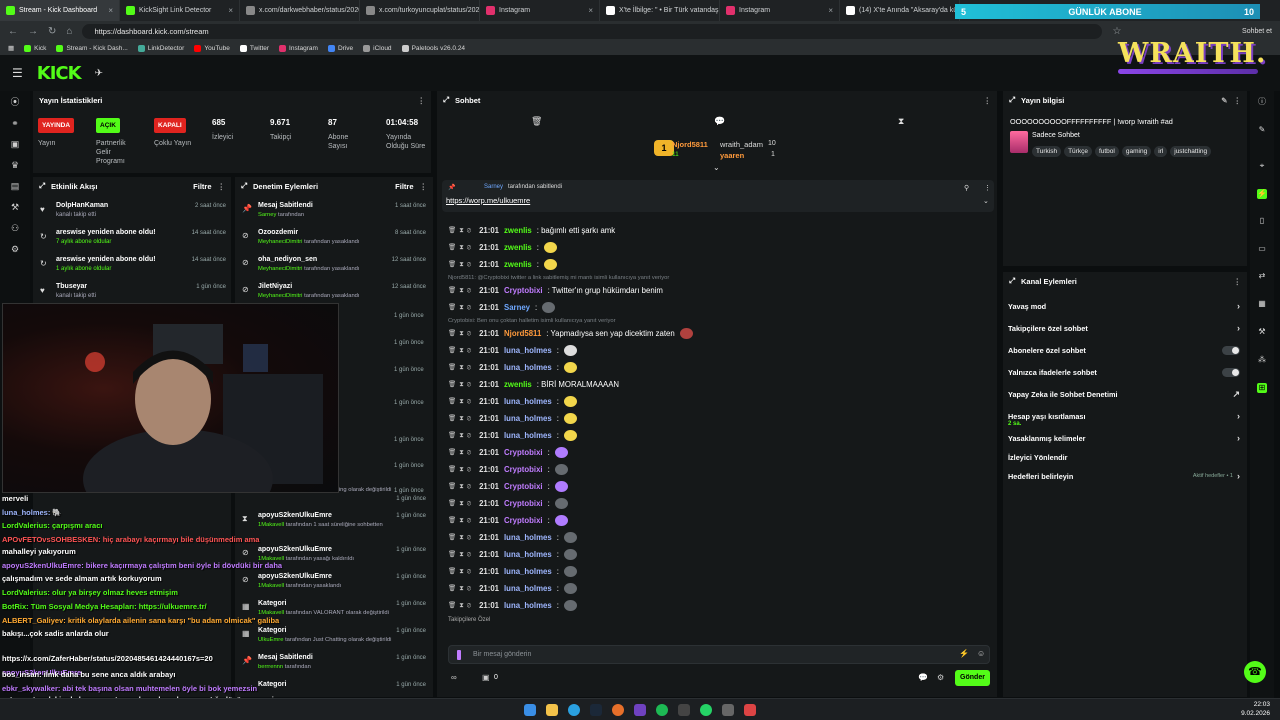 This screenshot has height=720, width=1280. I want to click on info-icon: ⓘ, so click(1262, 102).